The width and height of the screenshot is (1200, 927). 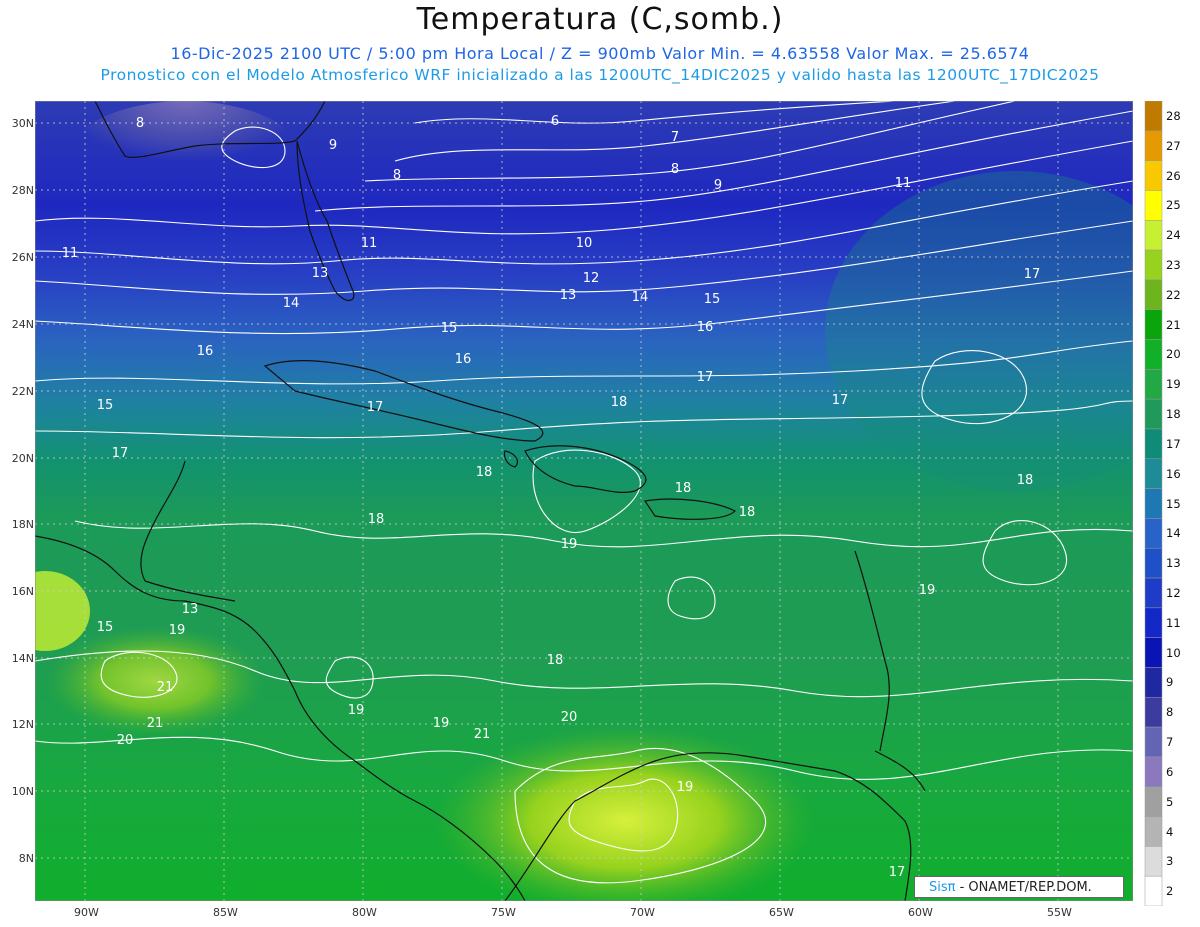 What do you see at coordinates (503, 912) in the screenshot?
I see `lon-label: 75W` at bounding box center [503, 912].